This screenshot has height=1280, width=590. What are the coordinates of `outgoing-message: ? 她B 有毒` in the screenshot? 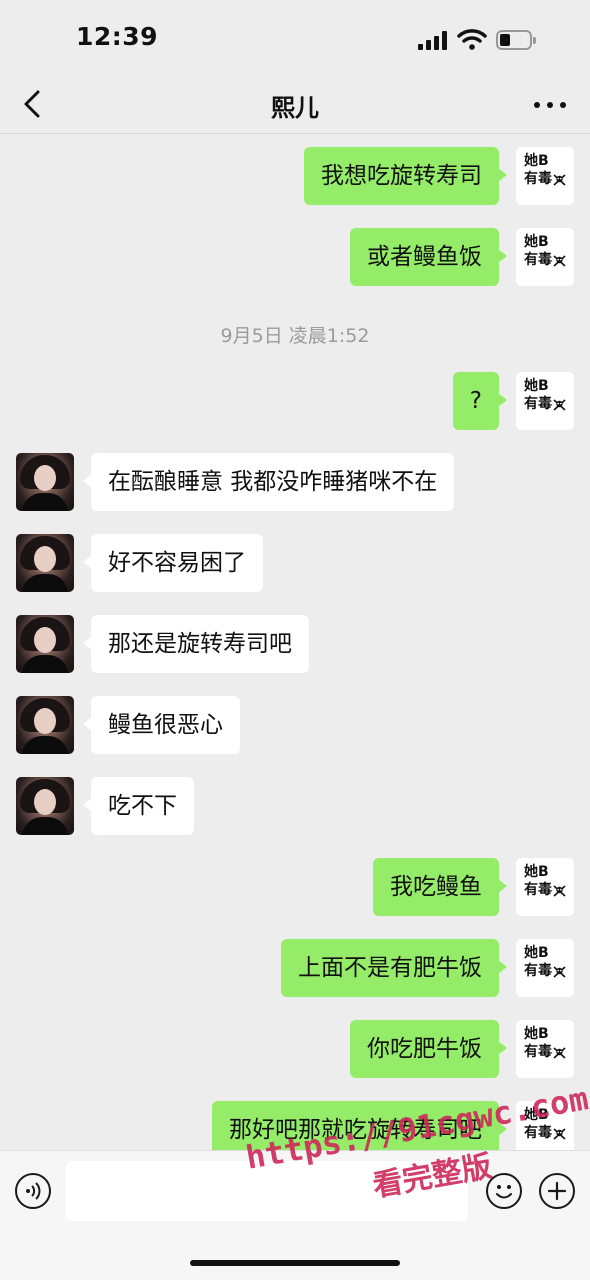 It's located at (295, 401).